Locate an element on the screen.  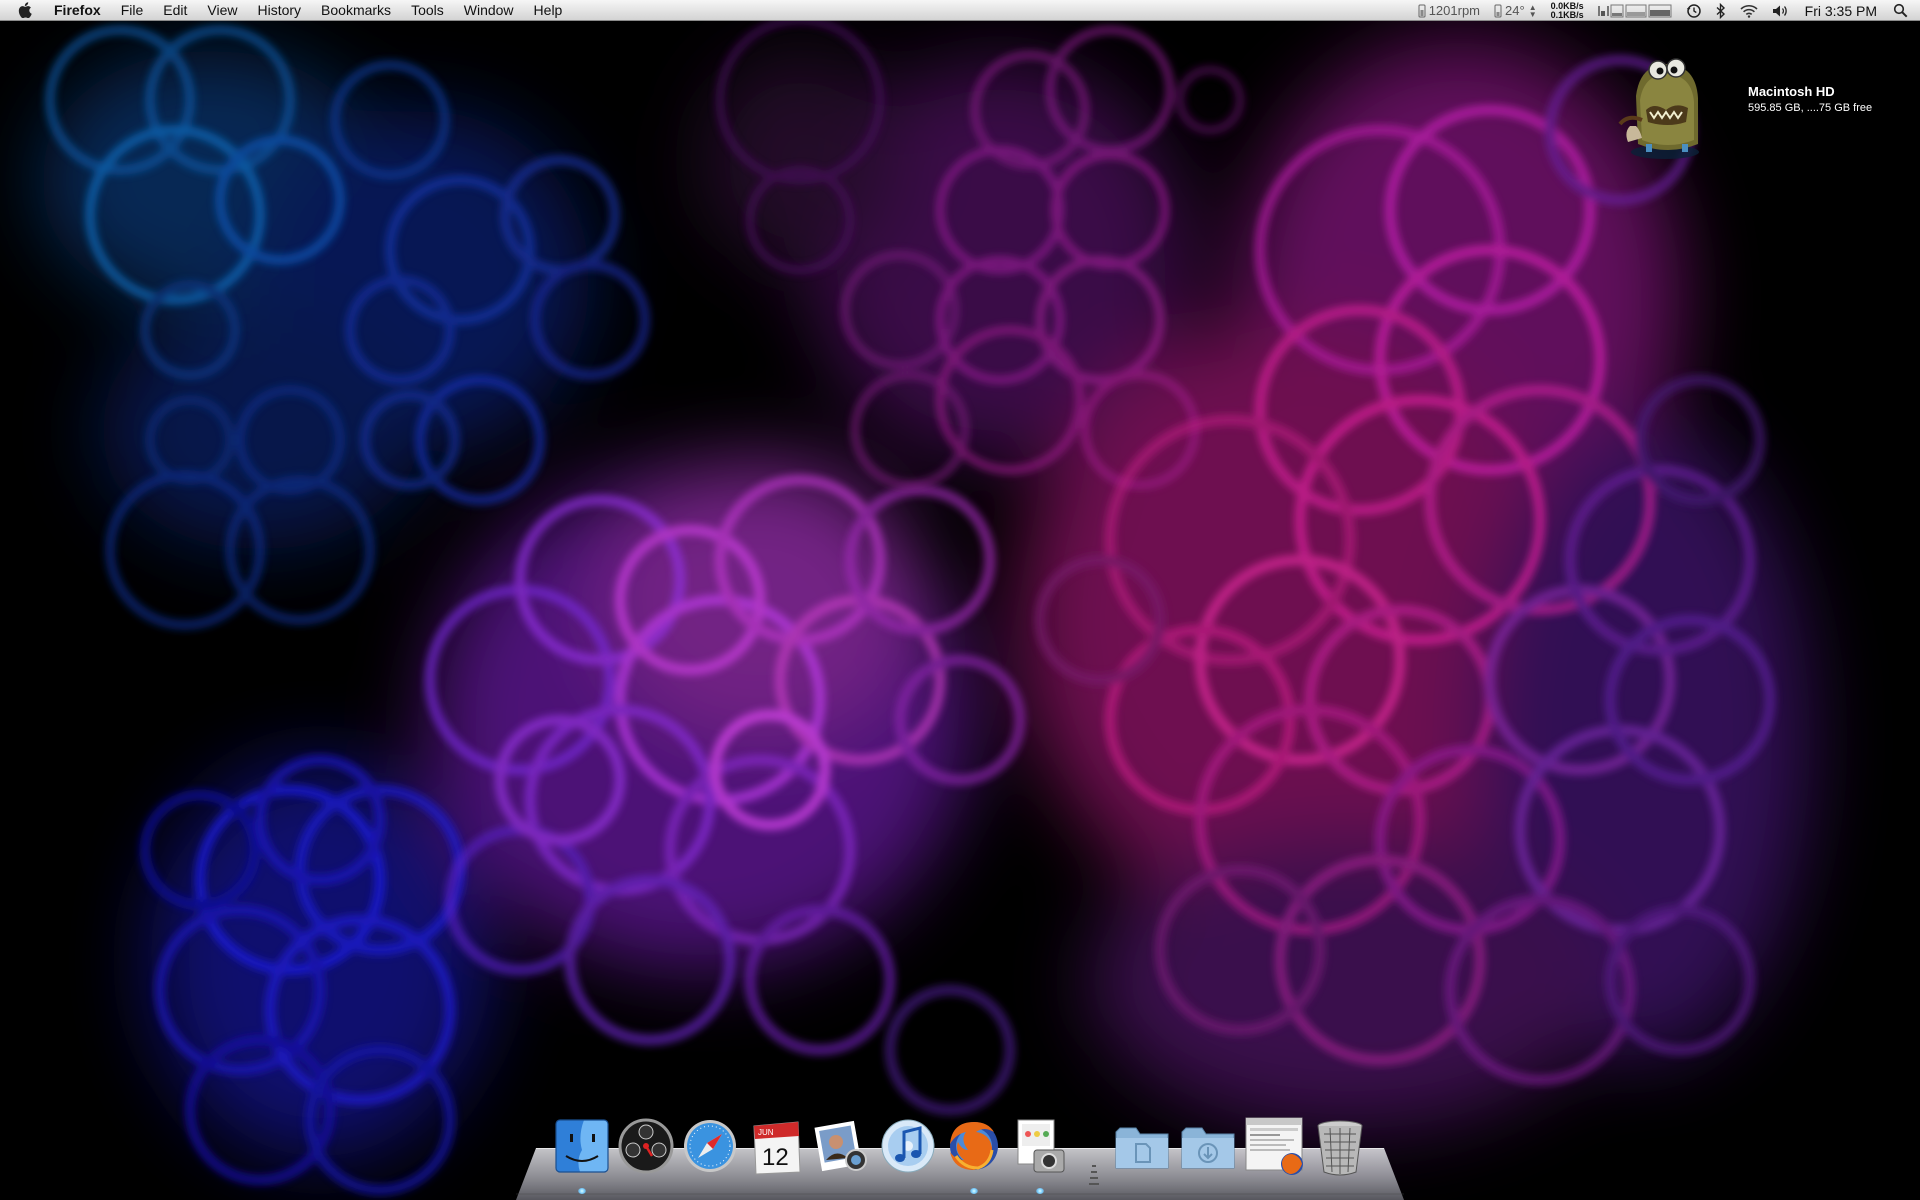
network-status: 0.0KB/s 0.1KB/s is located at coordinates (1567, 10).